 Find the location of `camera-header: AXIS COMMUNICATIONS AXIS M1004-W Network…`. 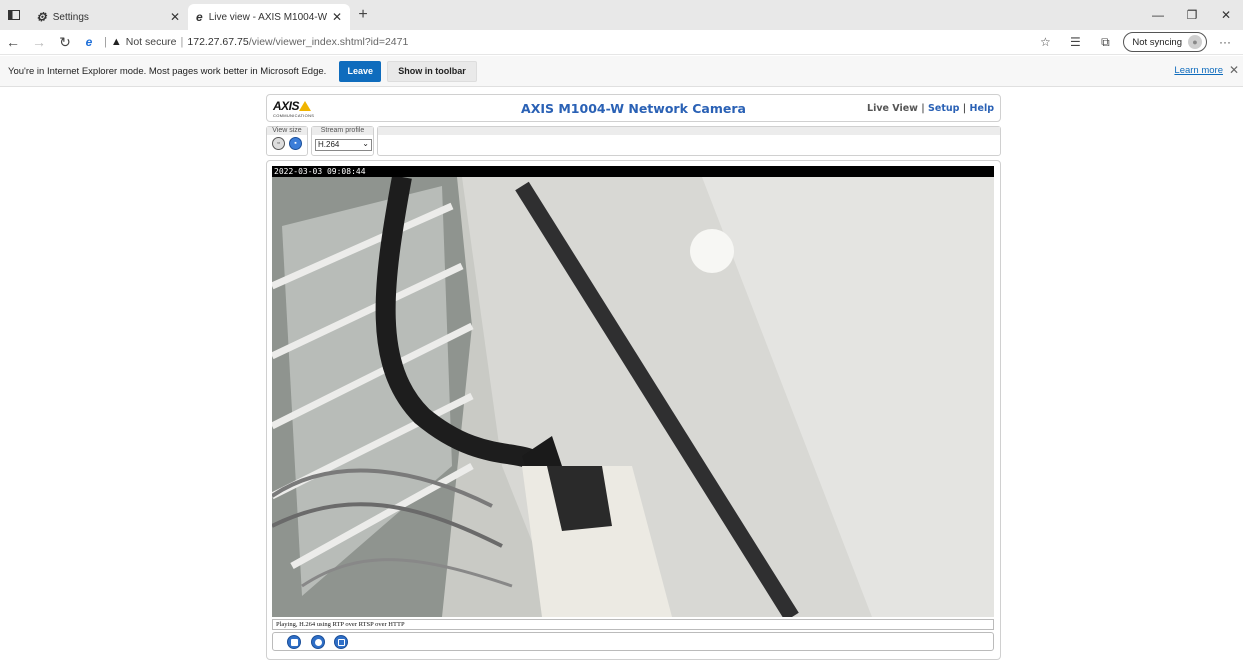

camera-header: AXIS COMMUNICATIONS AXIS M1004-W Network… is located at coordinates (633, 108).